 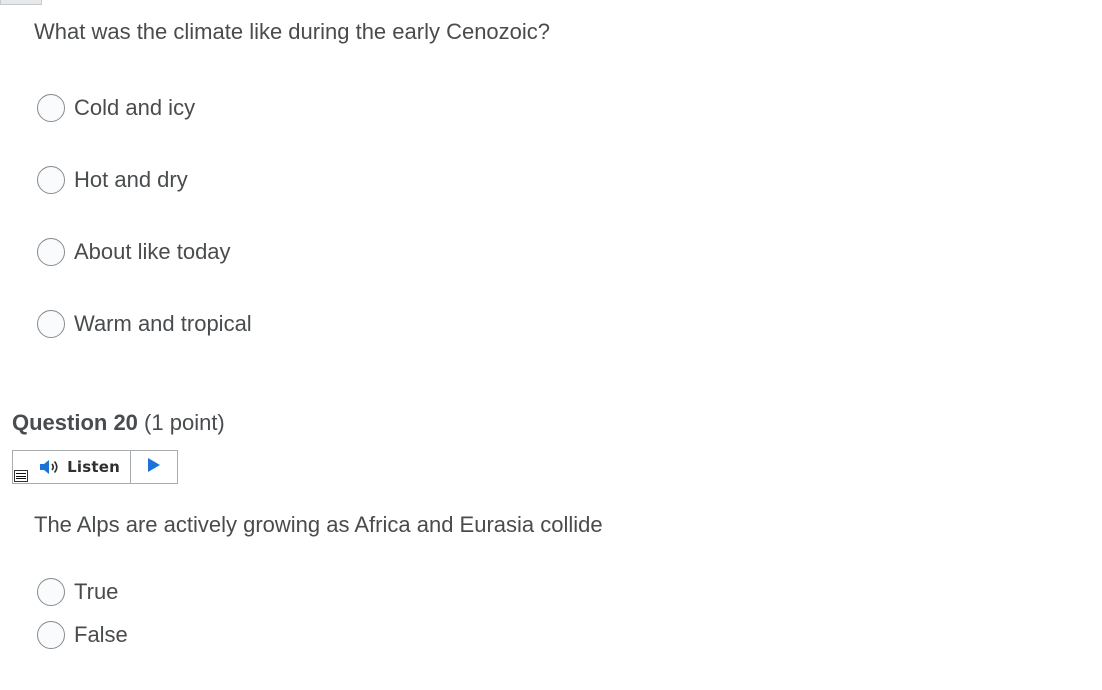 What do you see at coordinates (184, 422) in the screenshot?
I see `question-points: (1 point)` at bounding box center [184, 422].